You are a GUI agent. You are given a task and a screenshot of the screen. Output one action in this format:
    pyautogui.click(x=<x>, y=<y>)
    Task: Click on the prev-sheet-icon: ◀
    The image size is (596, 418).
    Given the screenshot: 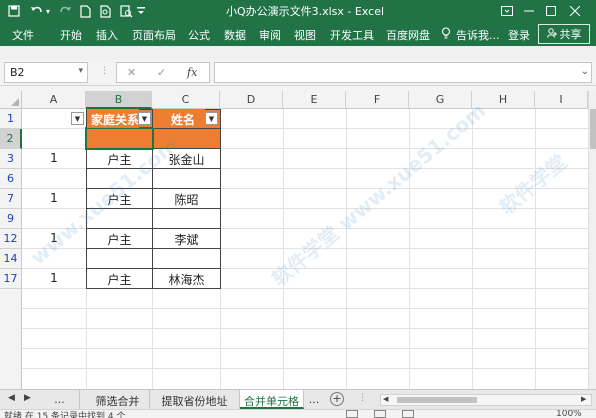 What is the action you would take?
    pyautogui.click(x=11, y=398)
    